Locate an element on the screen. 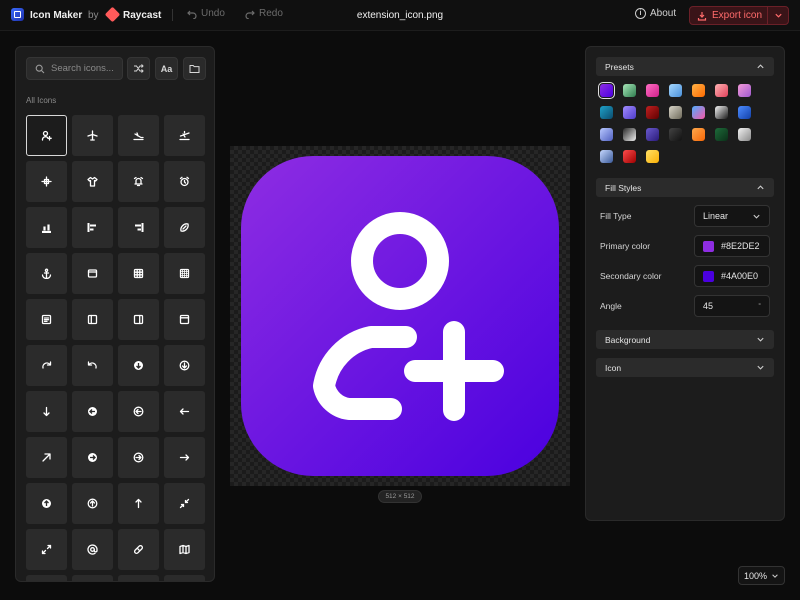 Image resolution: width=800 pixels, height=600 pixels. primary-color-swatch is located at coordinates (708, 246).